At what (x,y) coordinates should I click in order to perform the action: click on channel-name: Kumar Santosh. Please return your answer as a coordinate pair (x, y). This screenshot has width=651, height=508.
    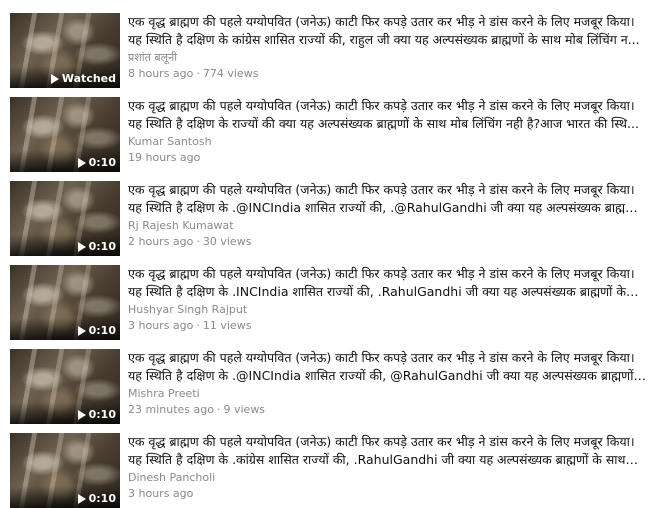
    Looking at the image, I should click on (388, 142).